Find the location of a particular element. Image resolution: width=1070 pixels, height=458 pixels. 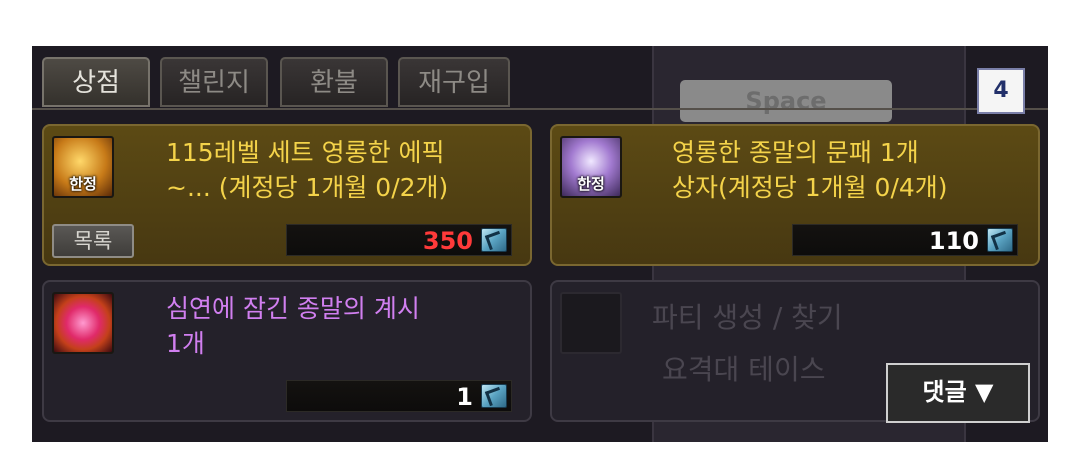

item-price: 350 is located at coordinates (447, 241).